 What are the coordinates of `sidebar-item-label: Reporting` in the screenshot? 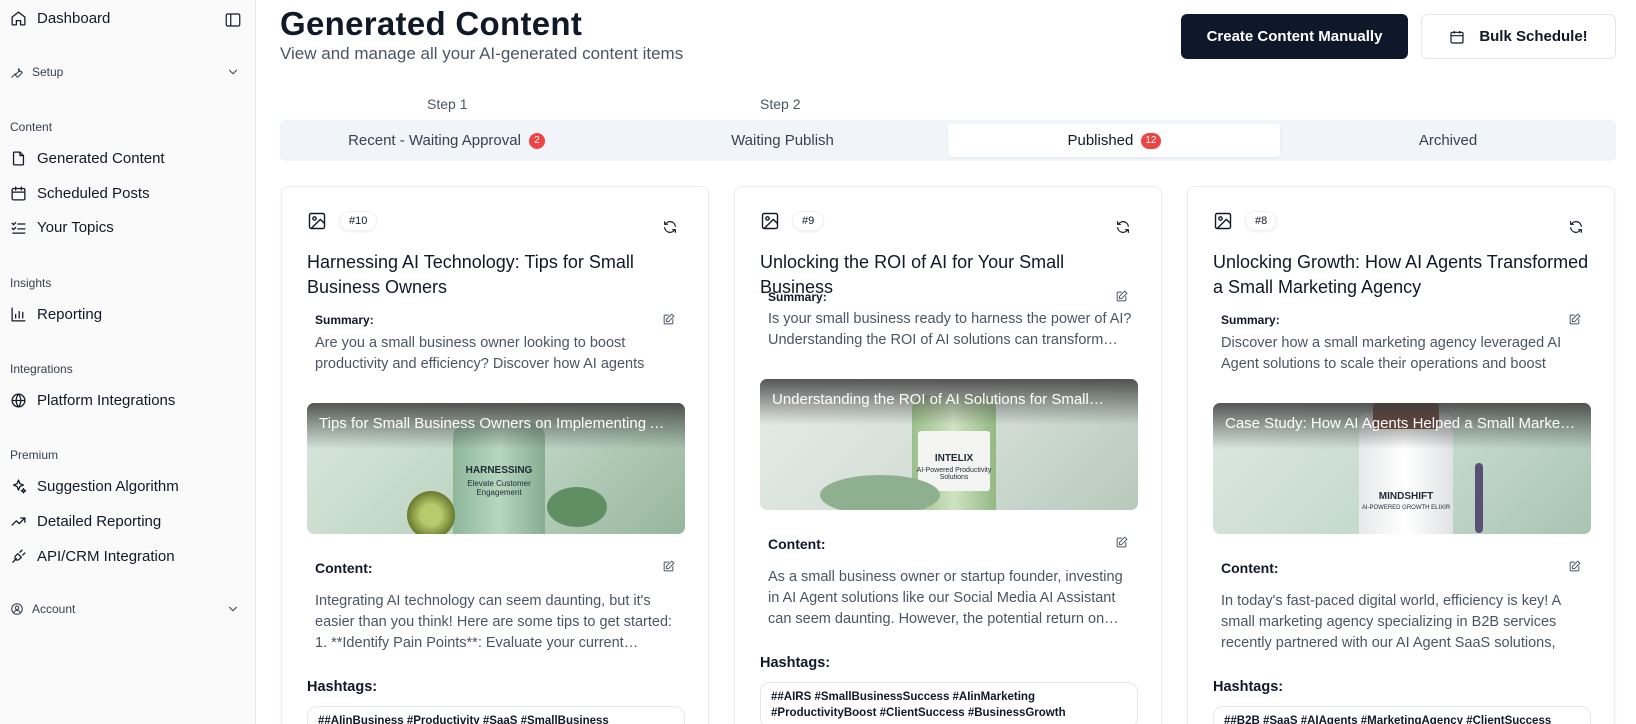 It's located at (70, 314).